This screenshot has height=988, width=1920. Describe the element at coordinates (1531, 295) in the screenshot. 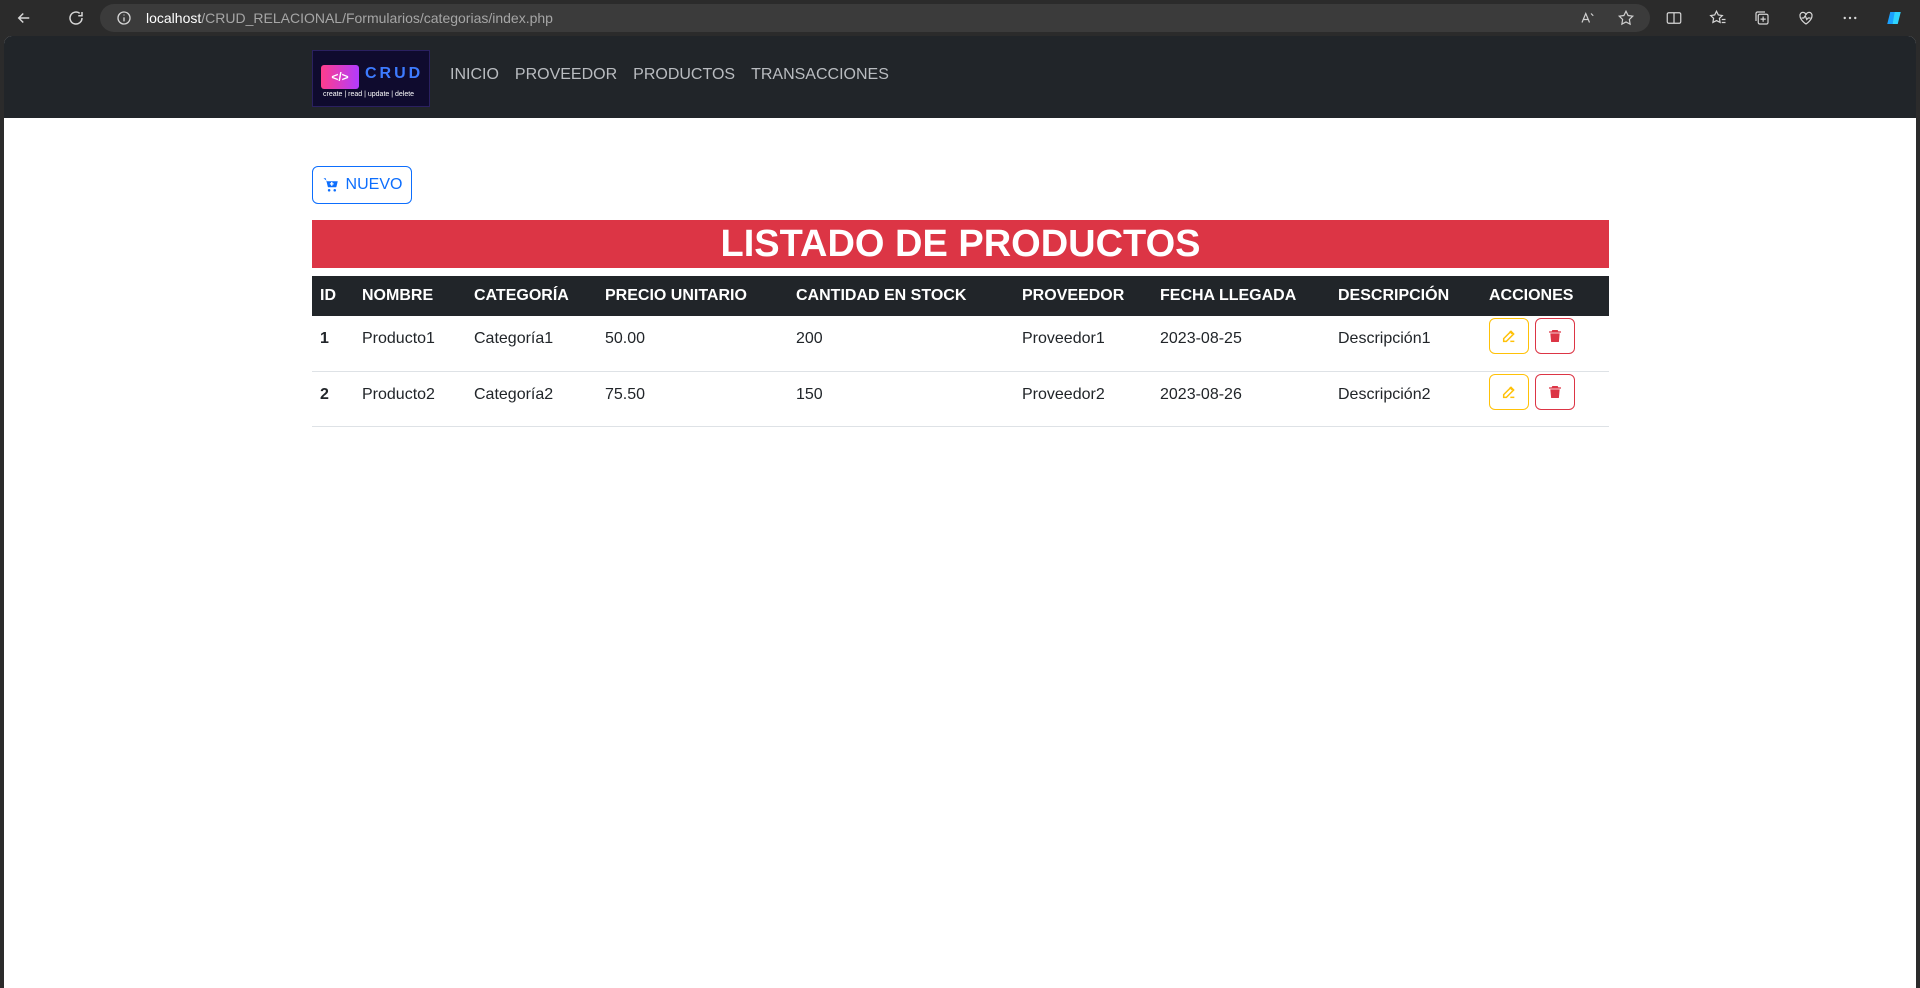

I see `header-acciones: ACCIONES` at that location.